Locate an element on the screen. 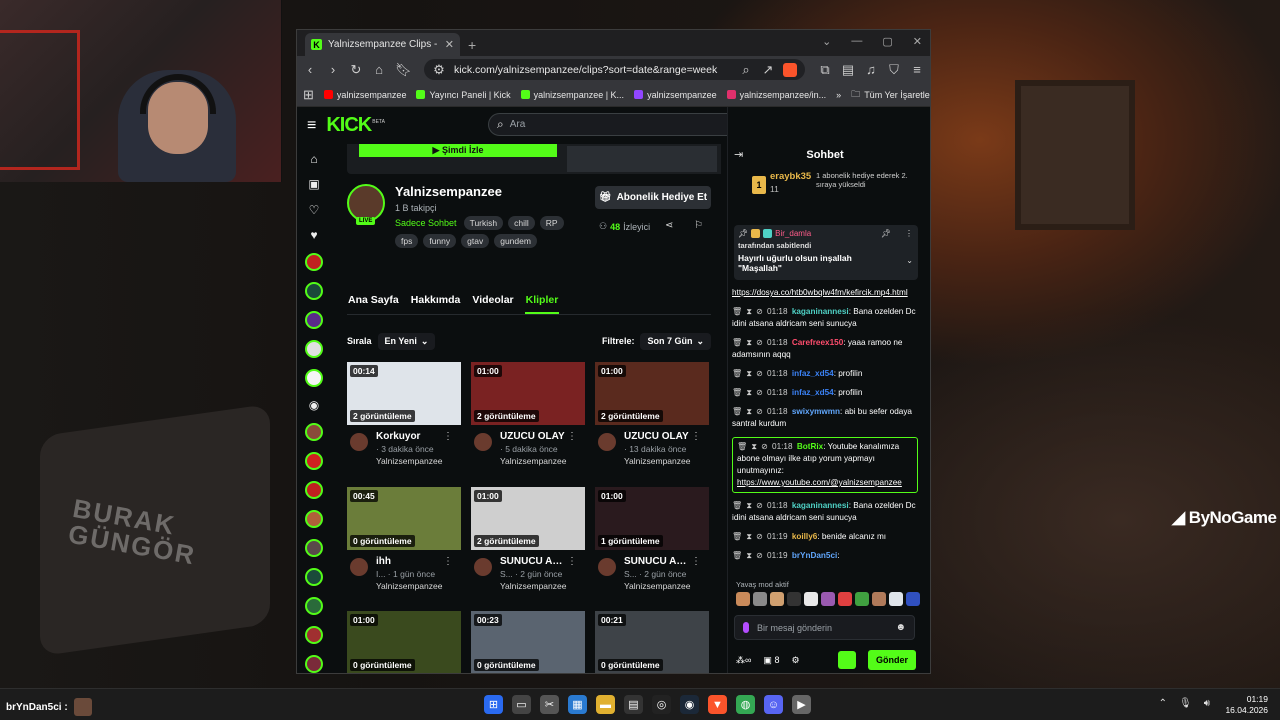 This screenshot has width=1280, height=720. browse-icon: ▣ is located at coordinates (314, 184).